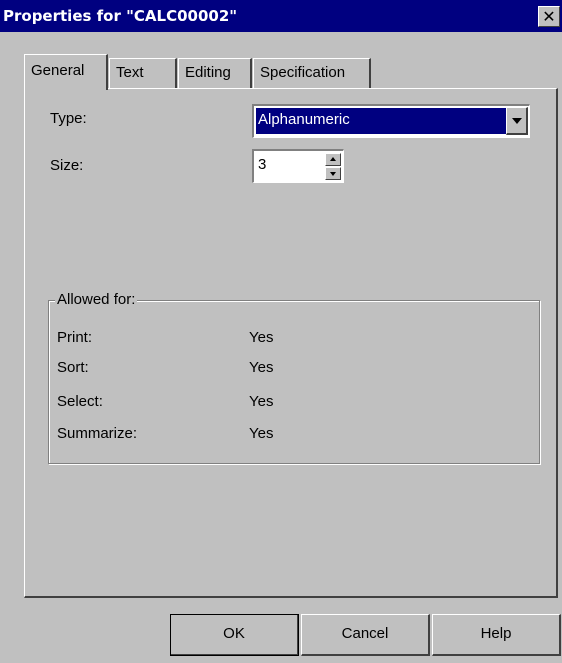 This screenshot has height=663, width=562. Describe the element at coordinates (58, 70) in the screenshot. I see `tab-label: General` at that location.